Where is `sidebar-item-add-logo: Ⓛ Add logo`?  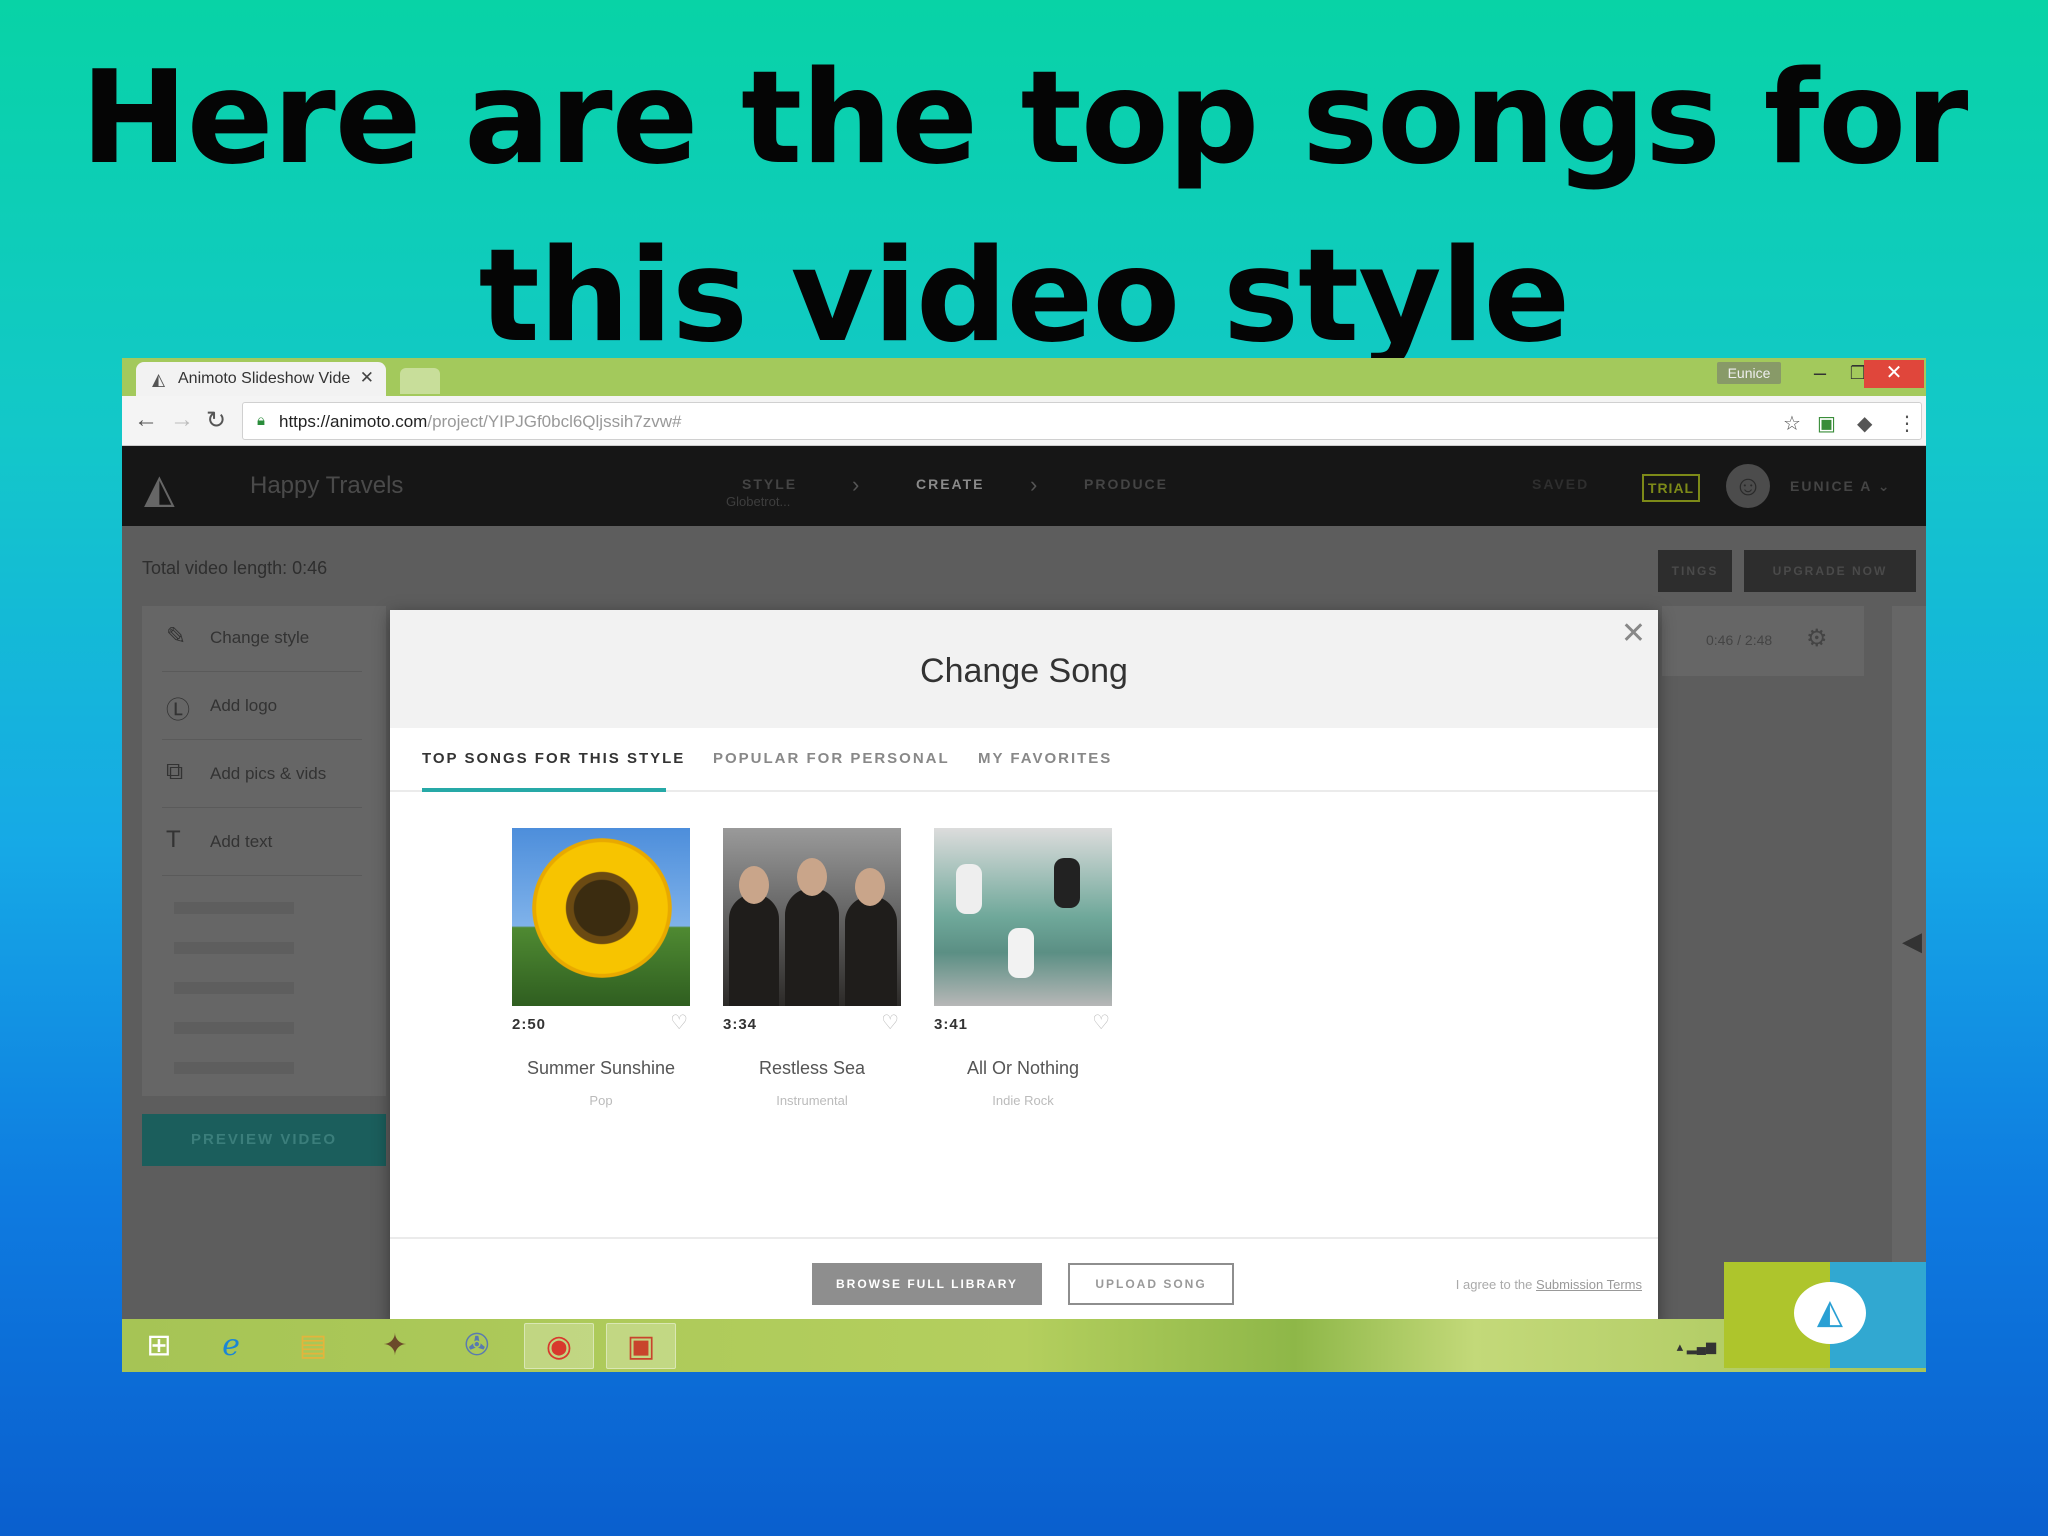 sidebar-item-add-logo: Ⓛ Add logo is located at coordinates (262, 707).